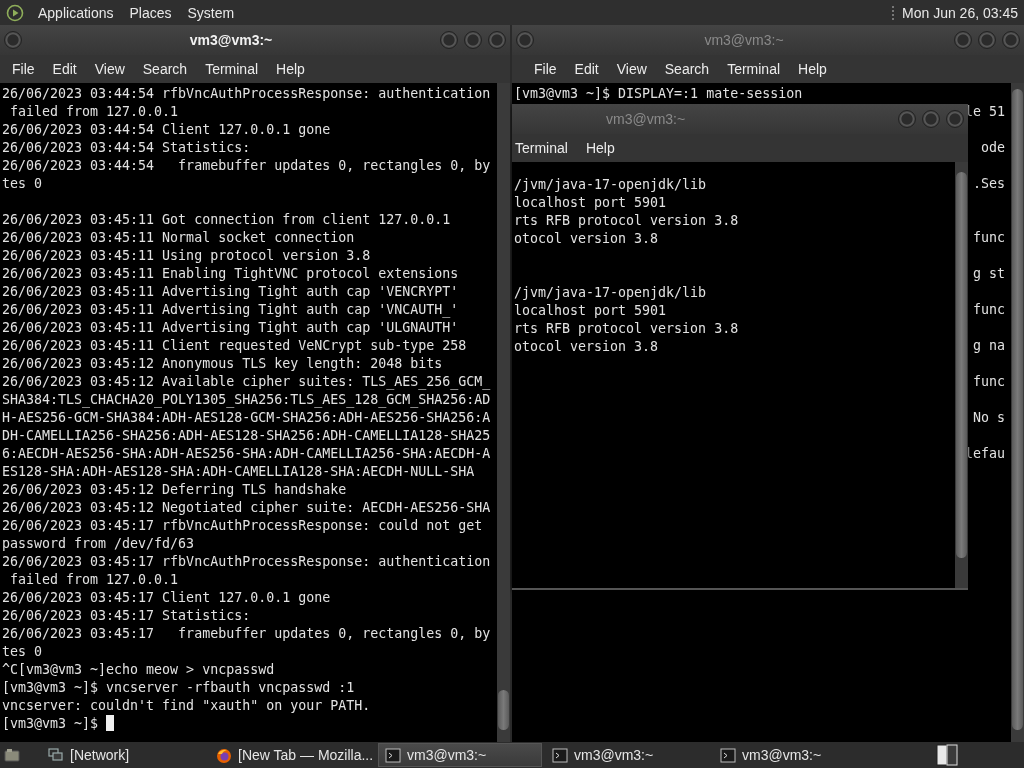 The width and height of the screenshot is (1024, 768). Describe the element at coordinates (187, 706) in the screenshot. I see `terminal-line: vncserver: couldn't find "xauth" on your PATH.` at that location.